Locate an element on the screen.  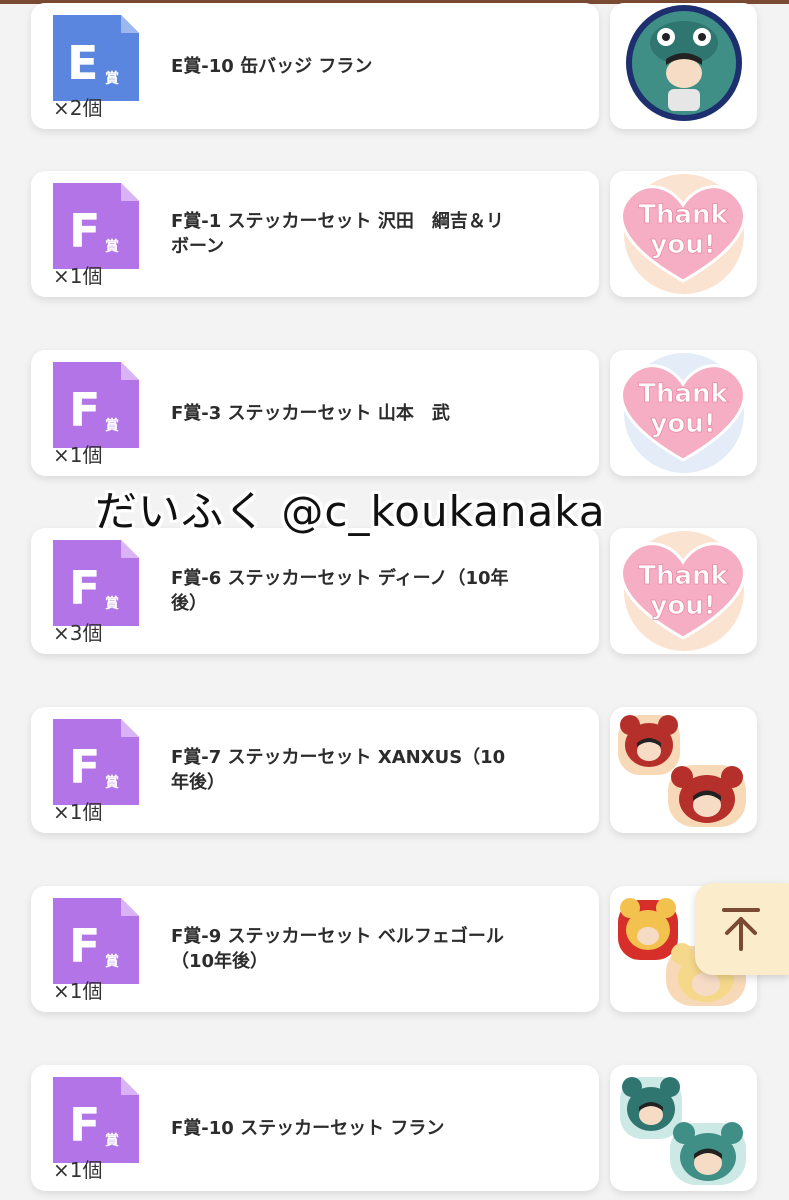
item-title: E賞-10 缶バッジ フラン is located at coordinates (272, 66).